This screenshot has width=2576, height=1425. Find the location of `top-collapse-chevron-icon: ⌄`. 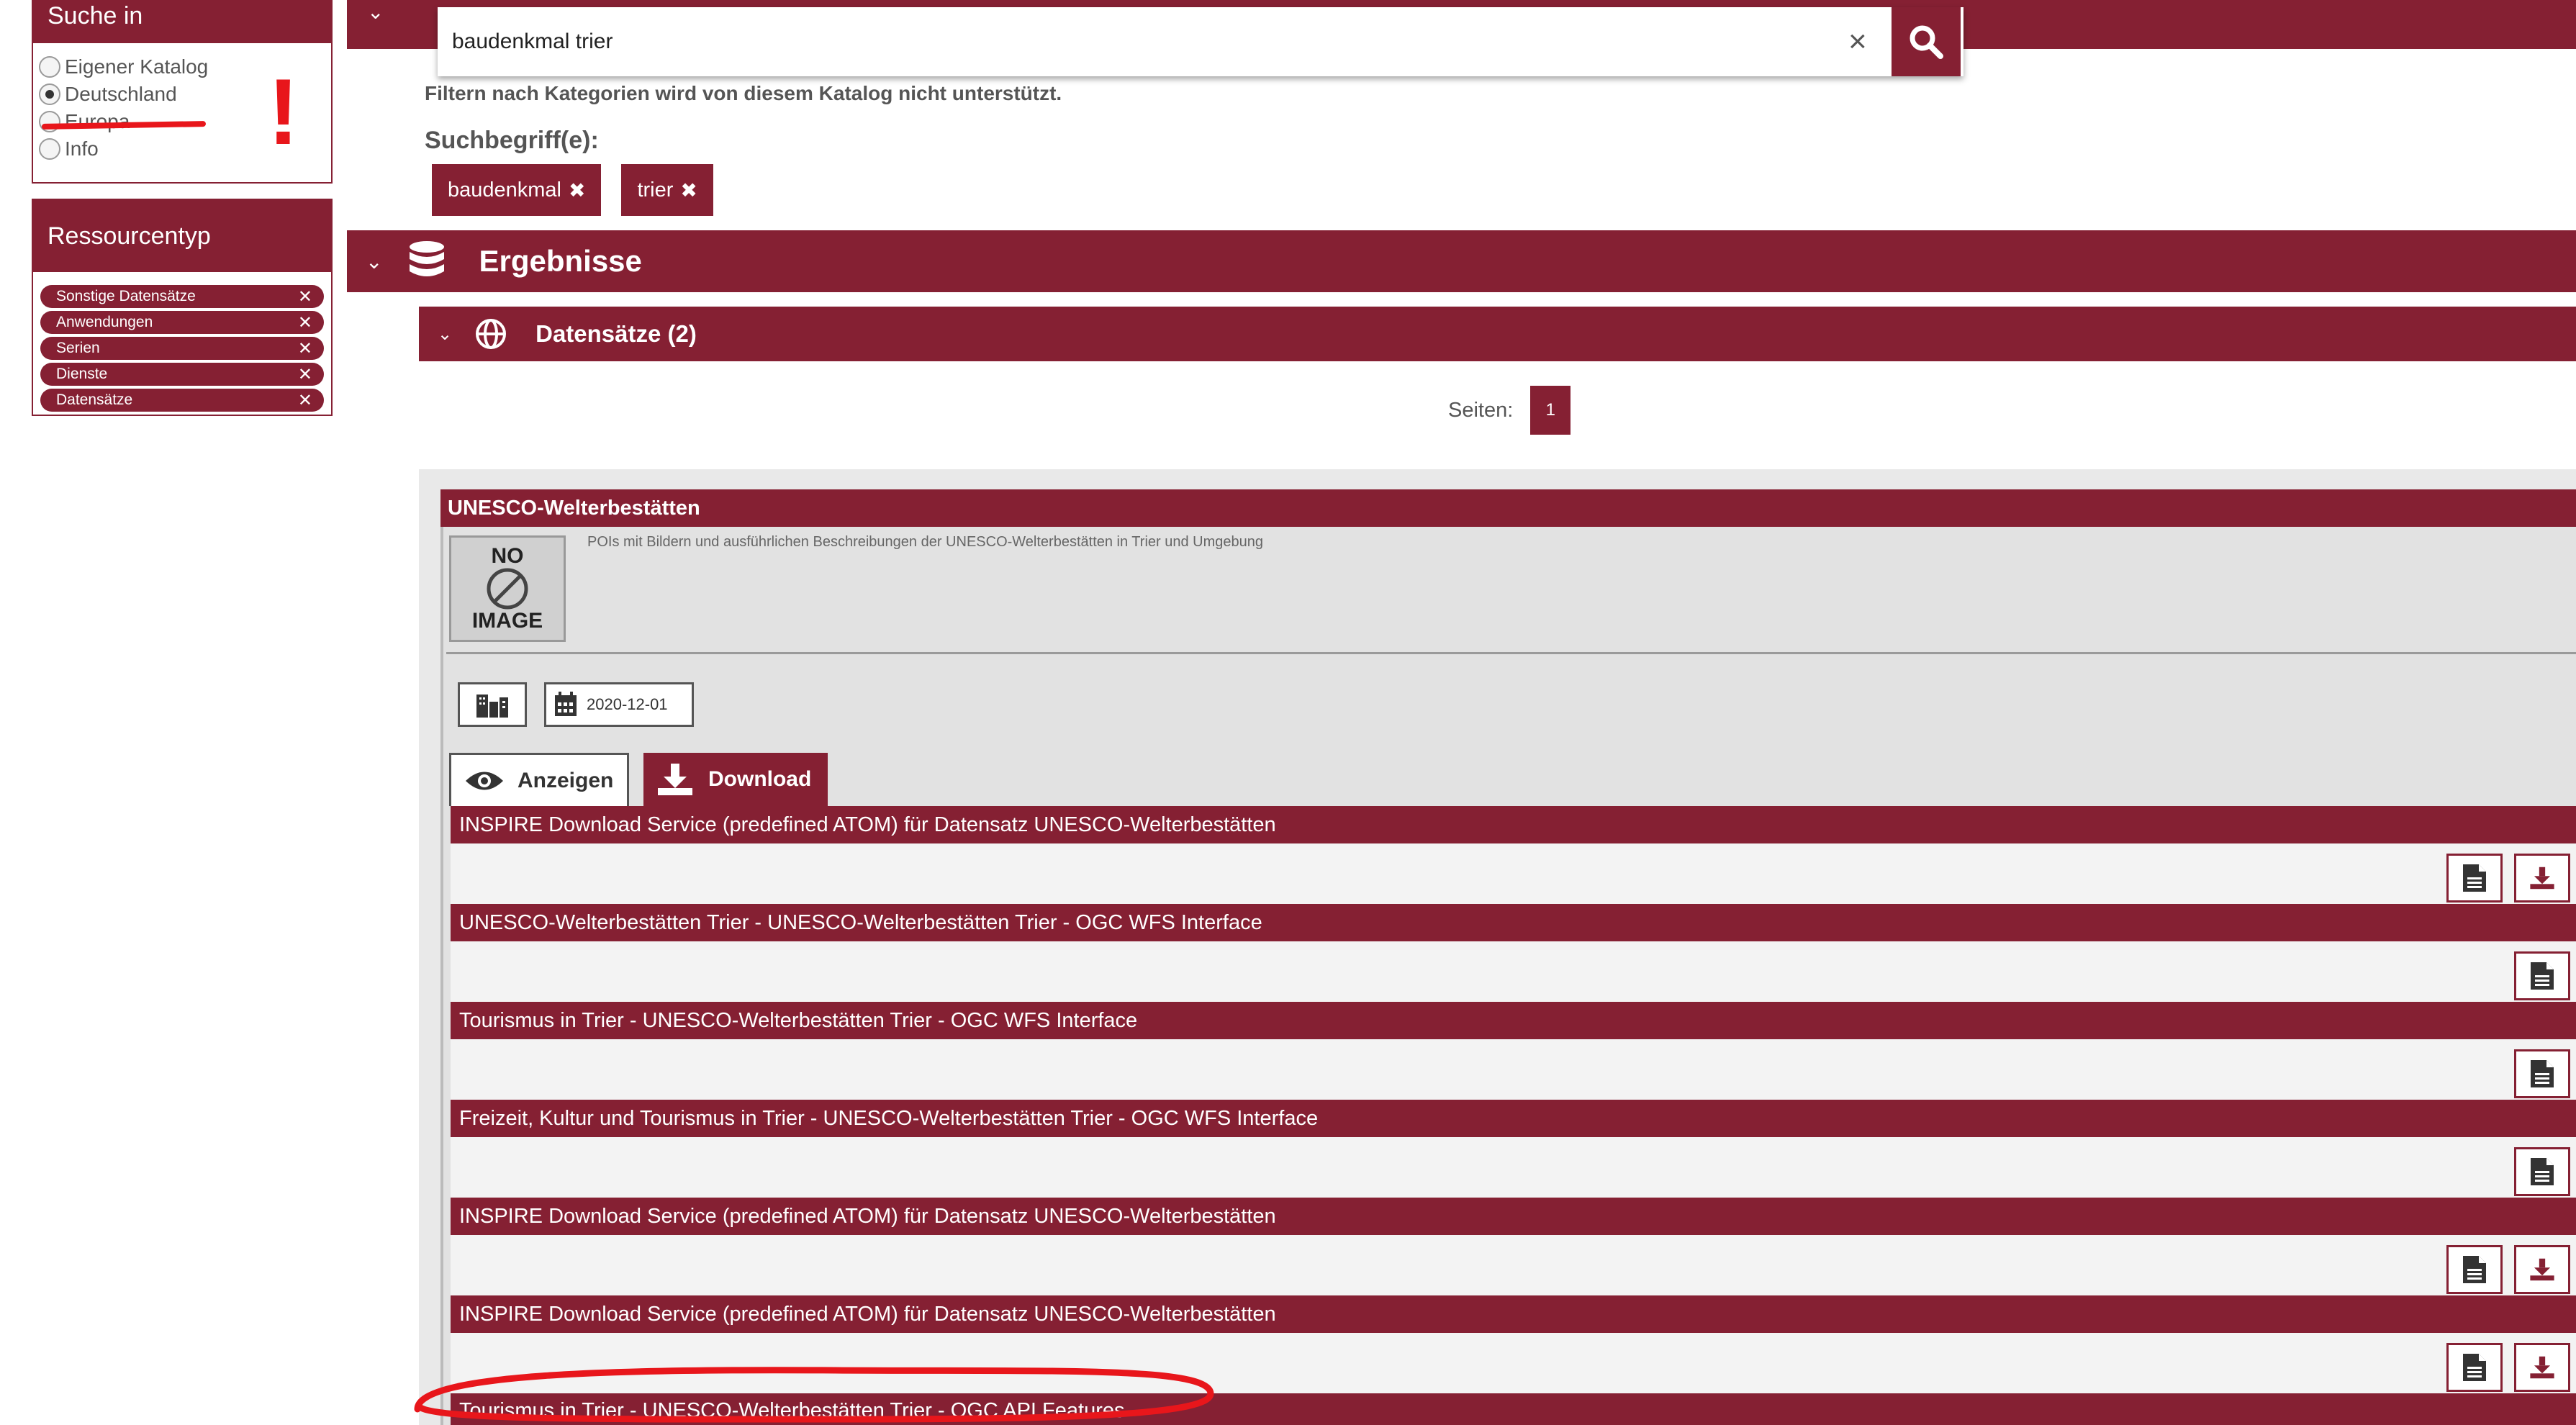

top-collapse-chevron-icon: ⌄ is located at coordinates (375, 12).